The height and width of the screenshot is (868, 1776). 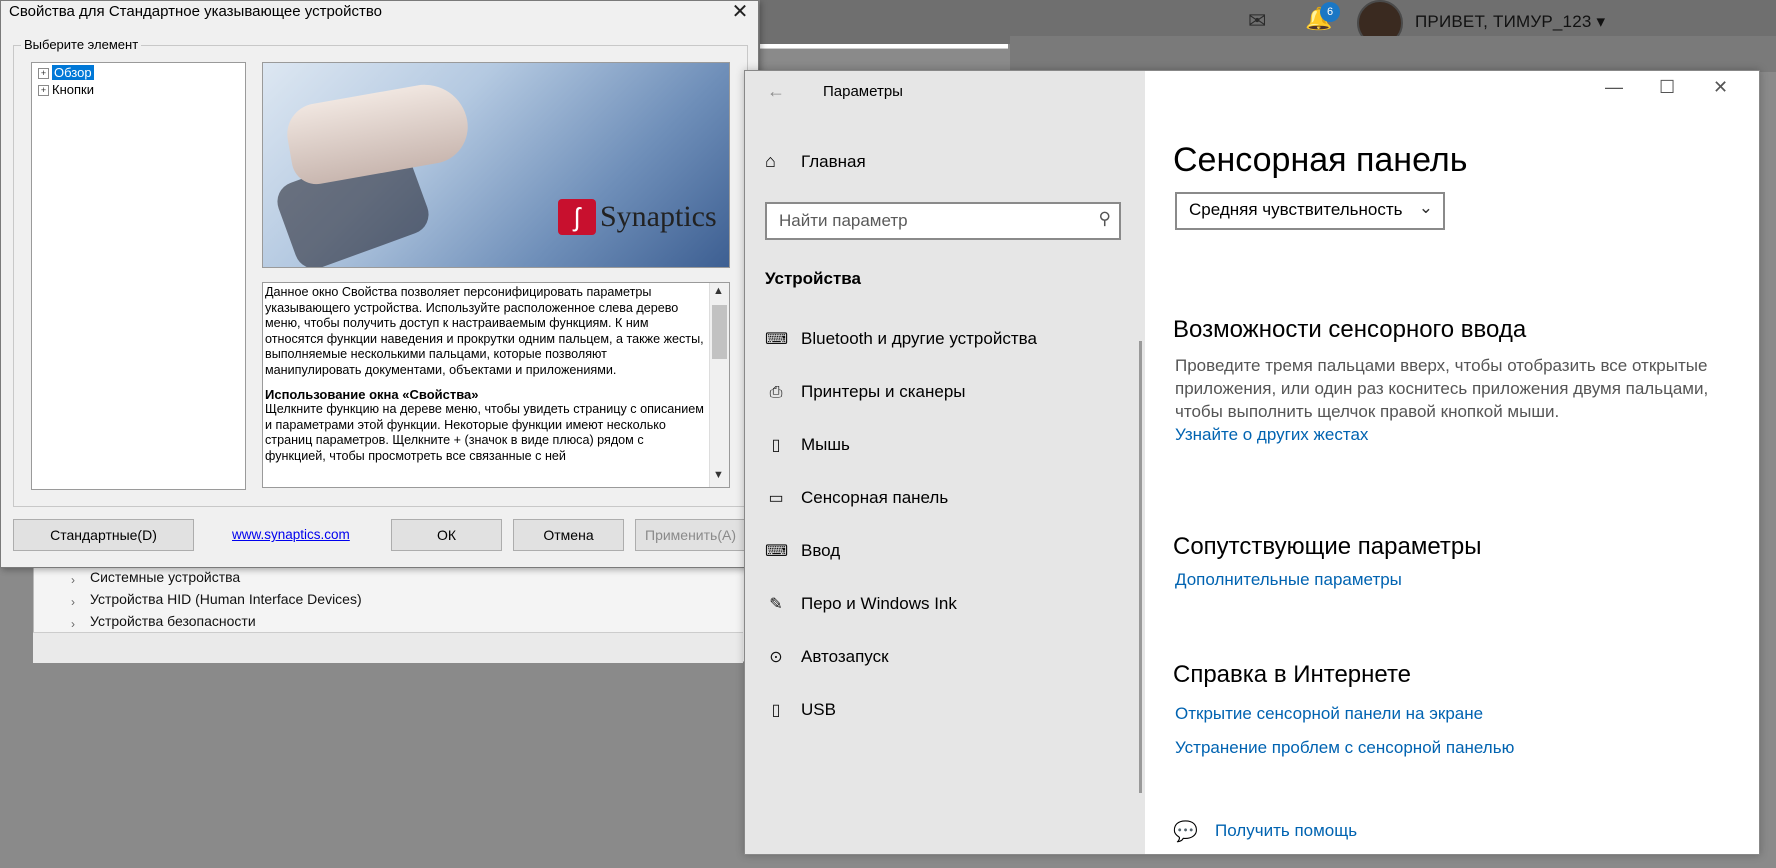 I want to click on nav-item-bluetooth: ⌨ Bluetooth и другие устройства, so click(x=901, y=339).